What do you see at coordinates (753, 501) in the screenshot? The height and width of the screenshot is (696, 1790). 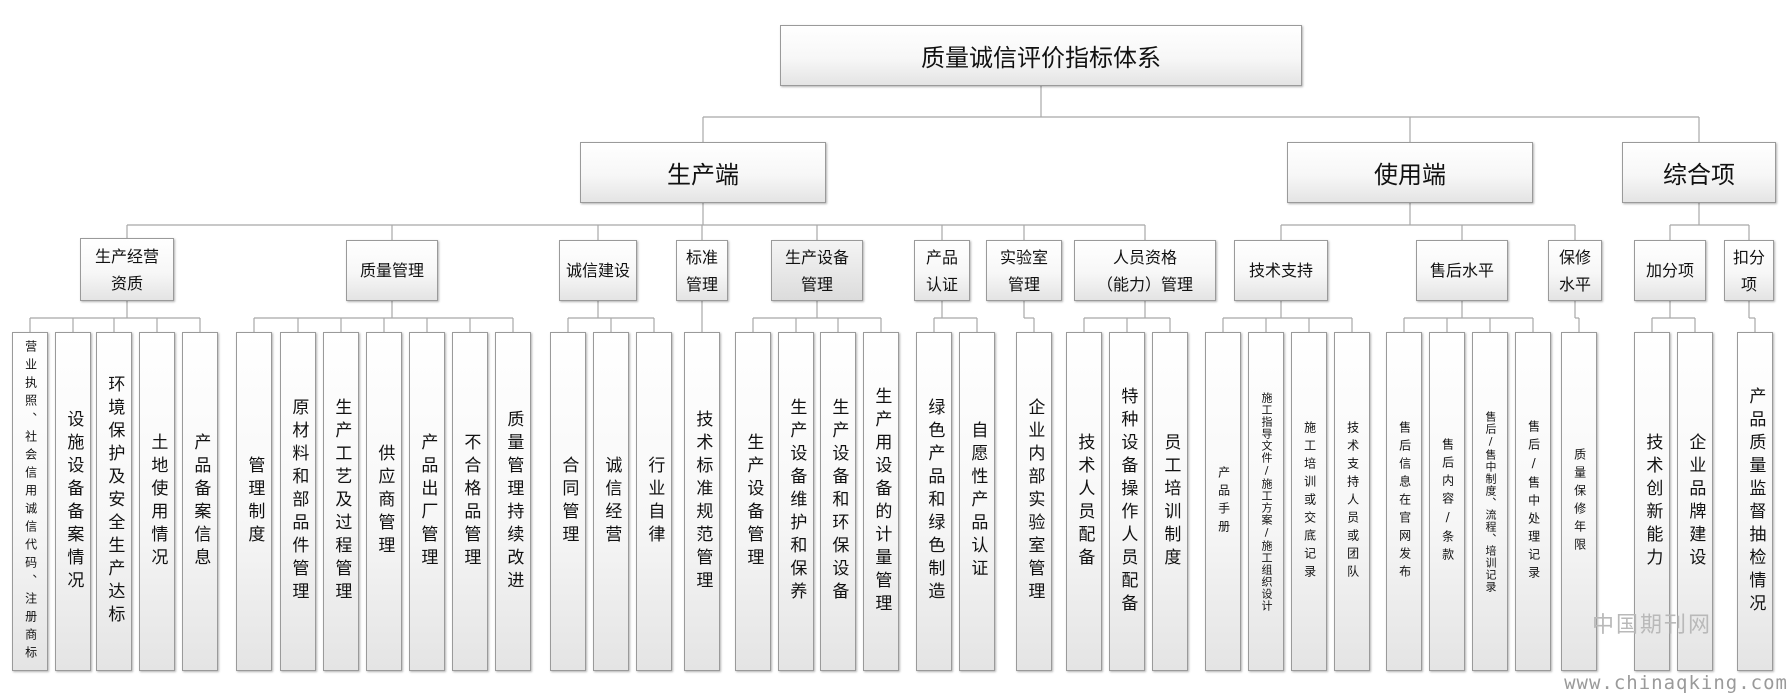 I see `leaf-node: 生产设备管理` at bounding box center [753, 501].